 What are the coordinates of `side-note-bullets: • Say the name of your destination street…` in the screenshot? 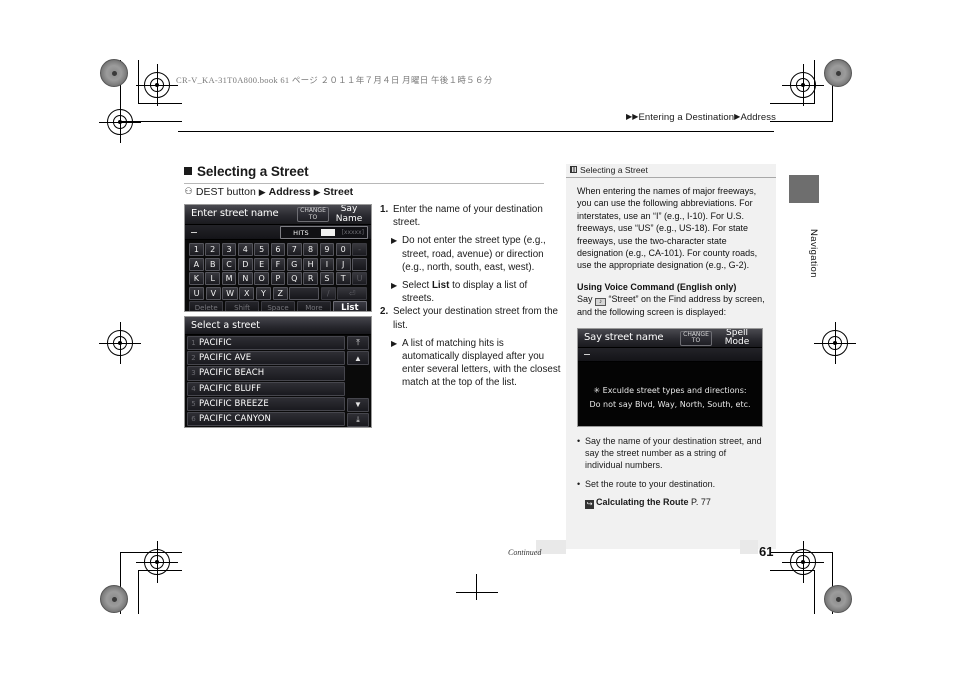 It's located at (671, 463).